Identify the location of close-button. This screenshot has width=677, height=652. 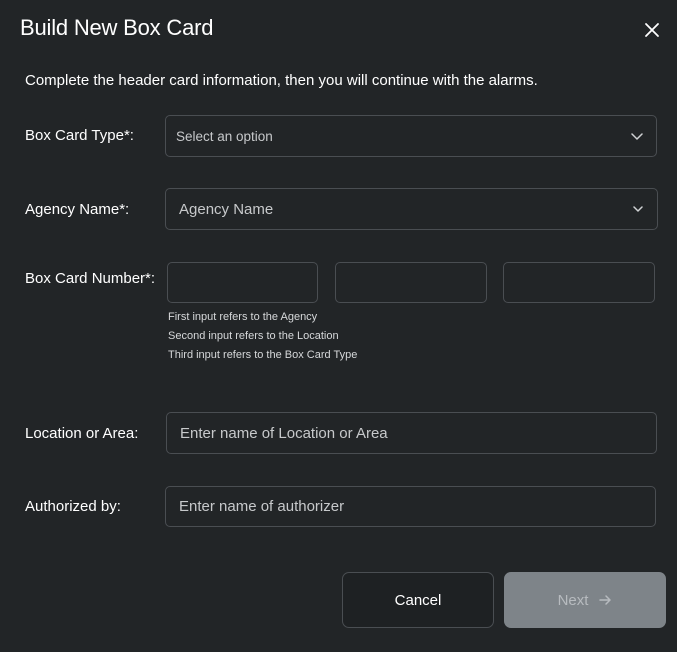
(652, 30).